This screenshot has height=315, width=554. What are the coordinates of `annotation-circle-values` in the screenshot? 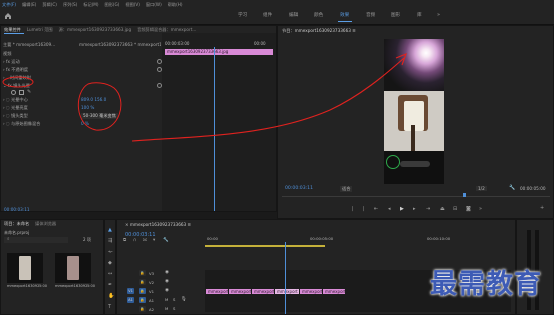 It's located at (99, 106).